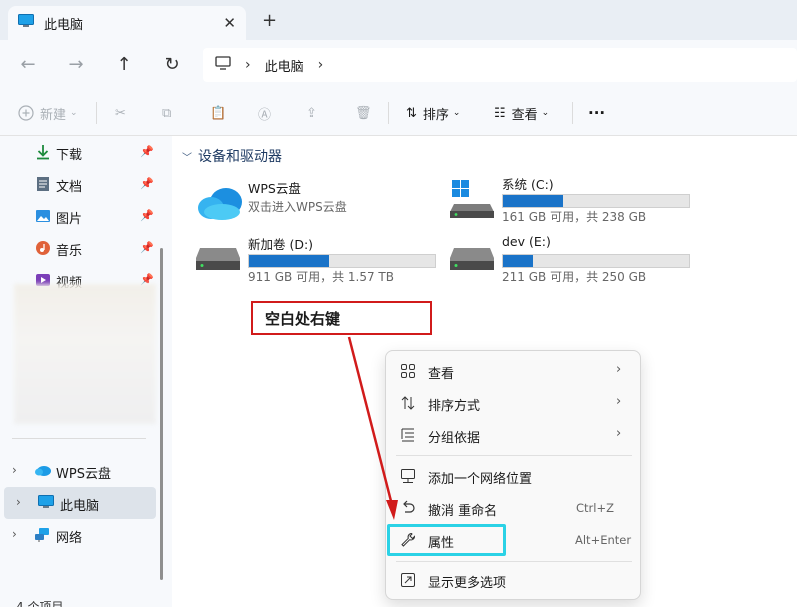 This screenshot has height=607, width=797. What do you see at coordinates (574, 277) in the screenshot?
I see `drive-capacity: 211 GB 可用，共 250 GB` at bounding box center [574, 277].